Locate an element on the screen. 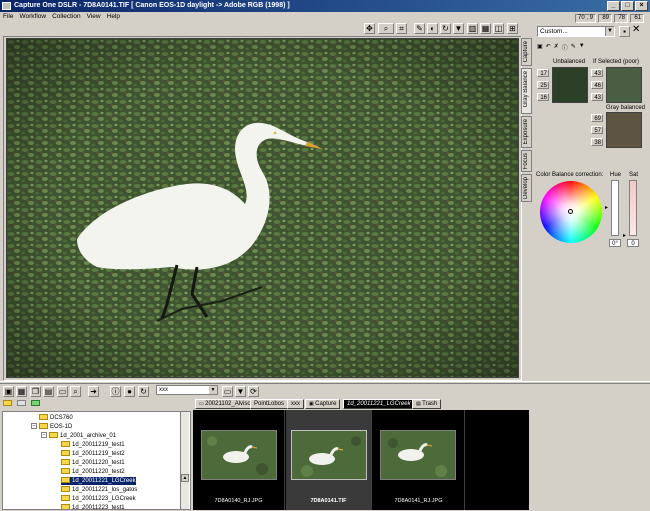 The image size is (650, 511). menu-workflow: Workflow is located at coordinates (32, 17).